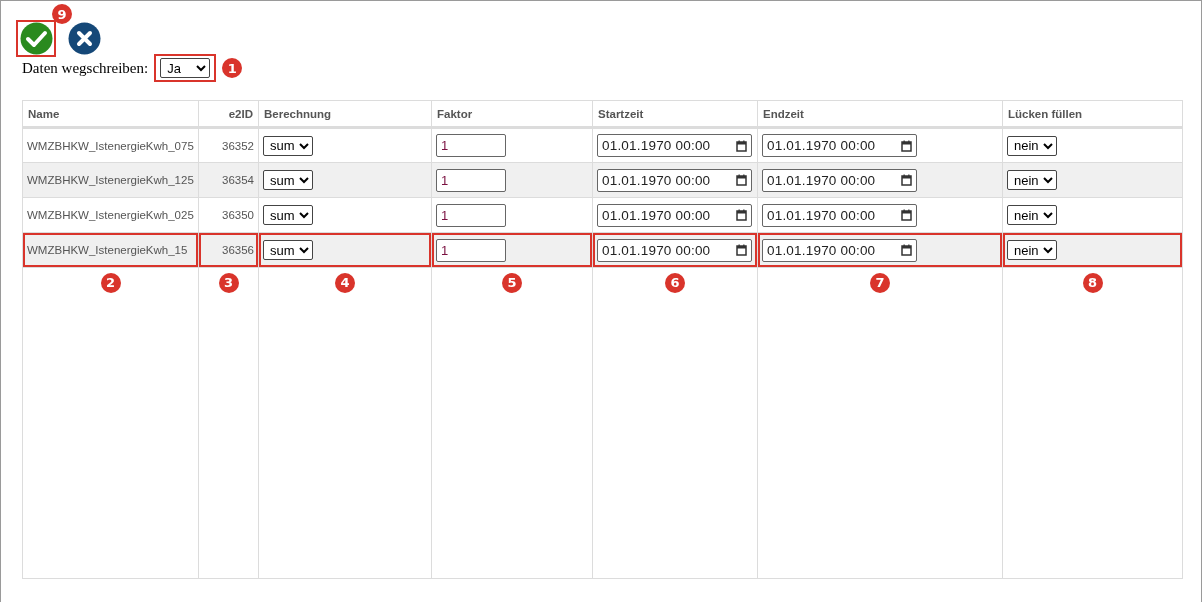 This screenshot has width=1202, height=602. Describe the element at coordinates (228, 250) in the screenshot. I see `table-cell: 36356` at that location.